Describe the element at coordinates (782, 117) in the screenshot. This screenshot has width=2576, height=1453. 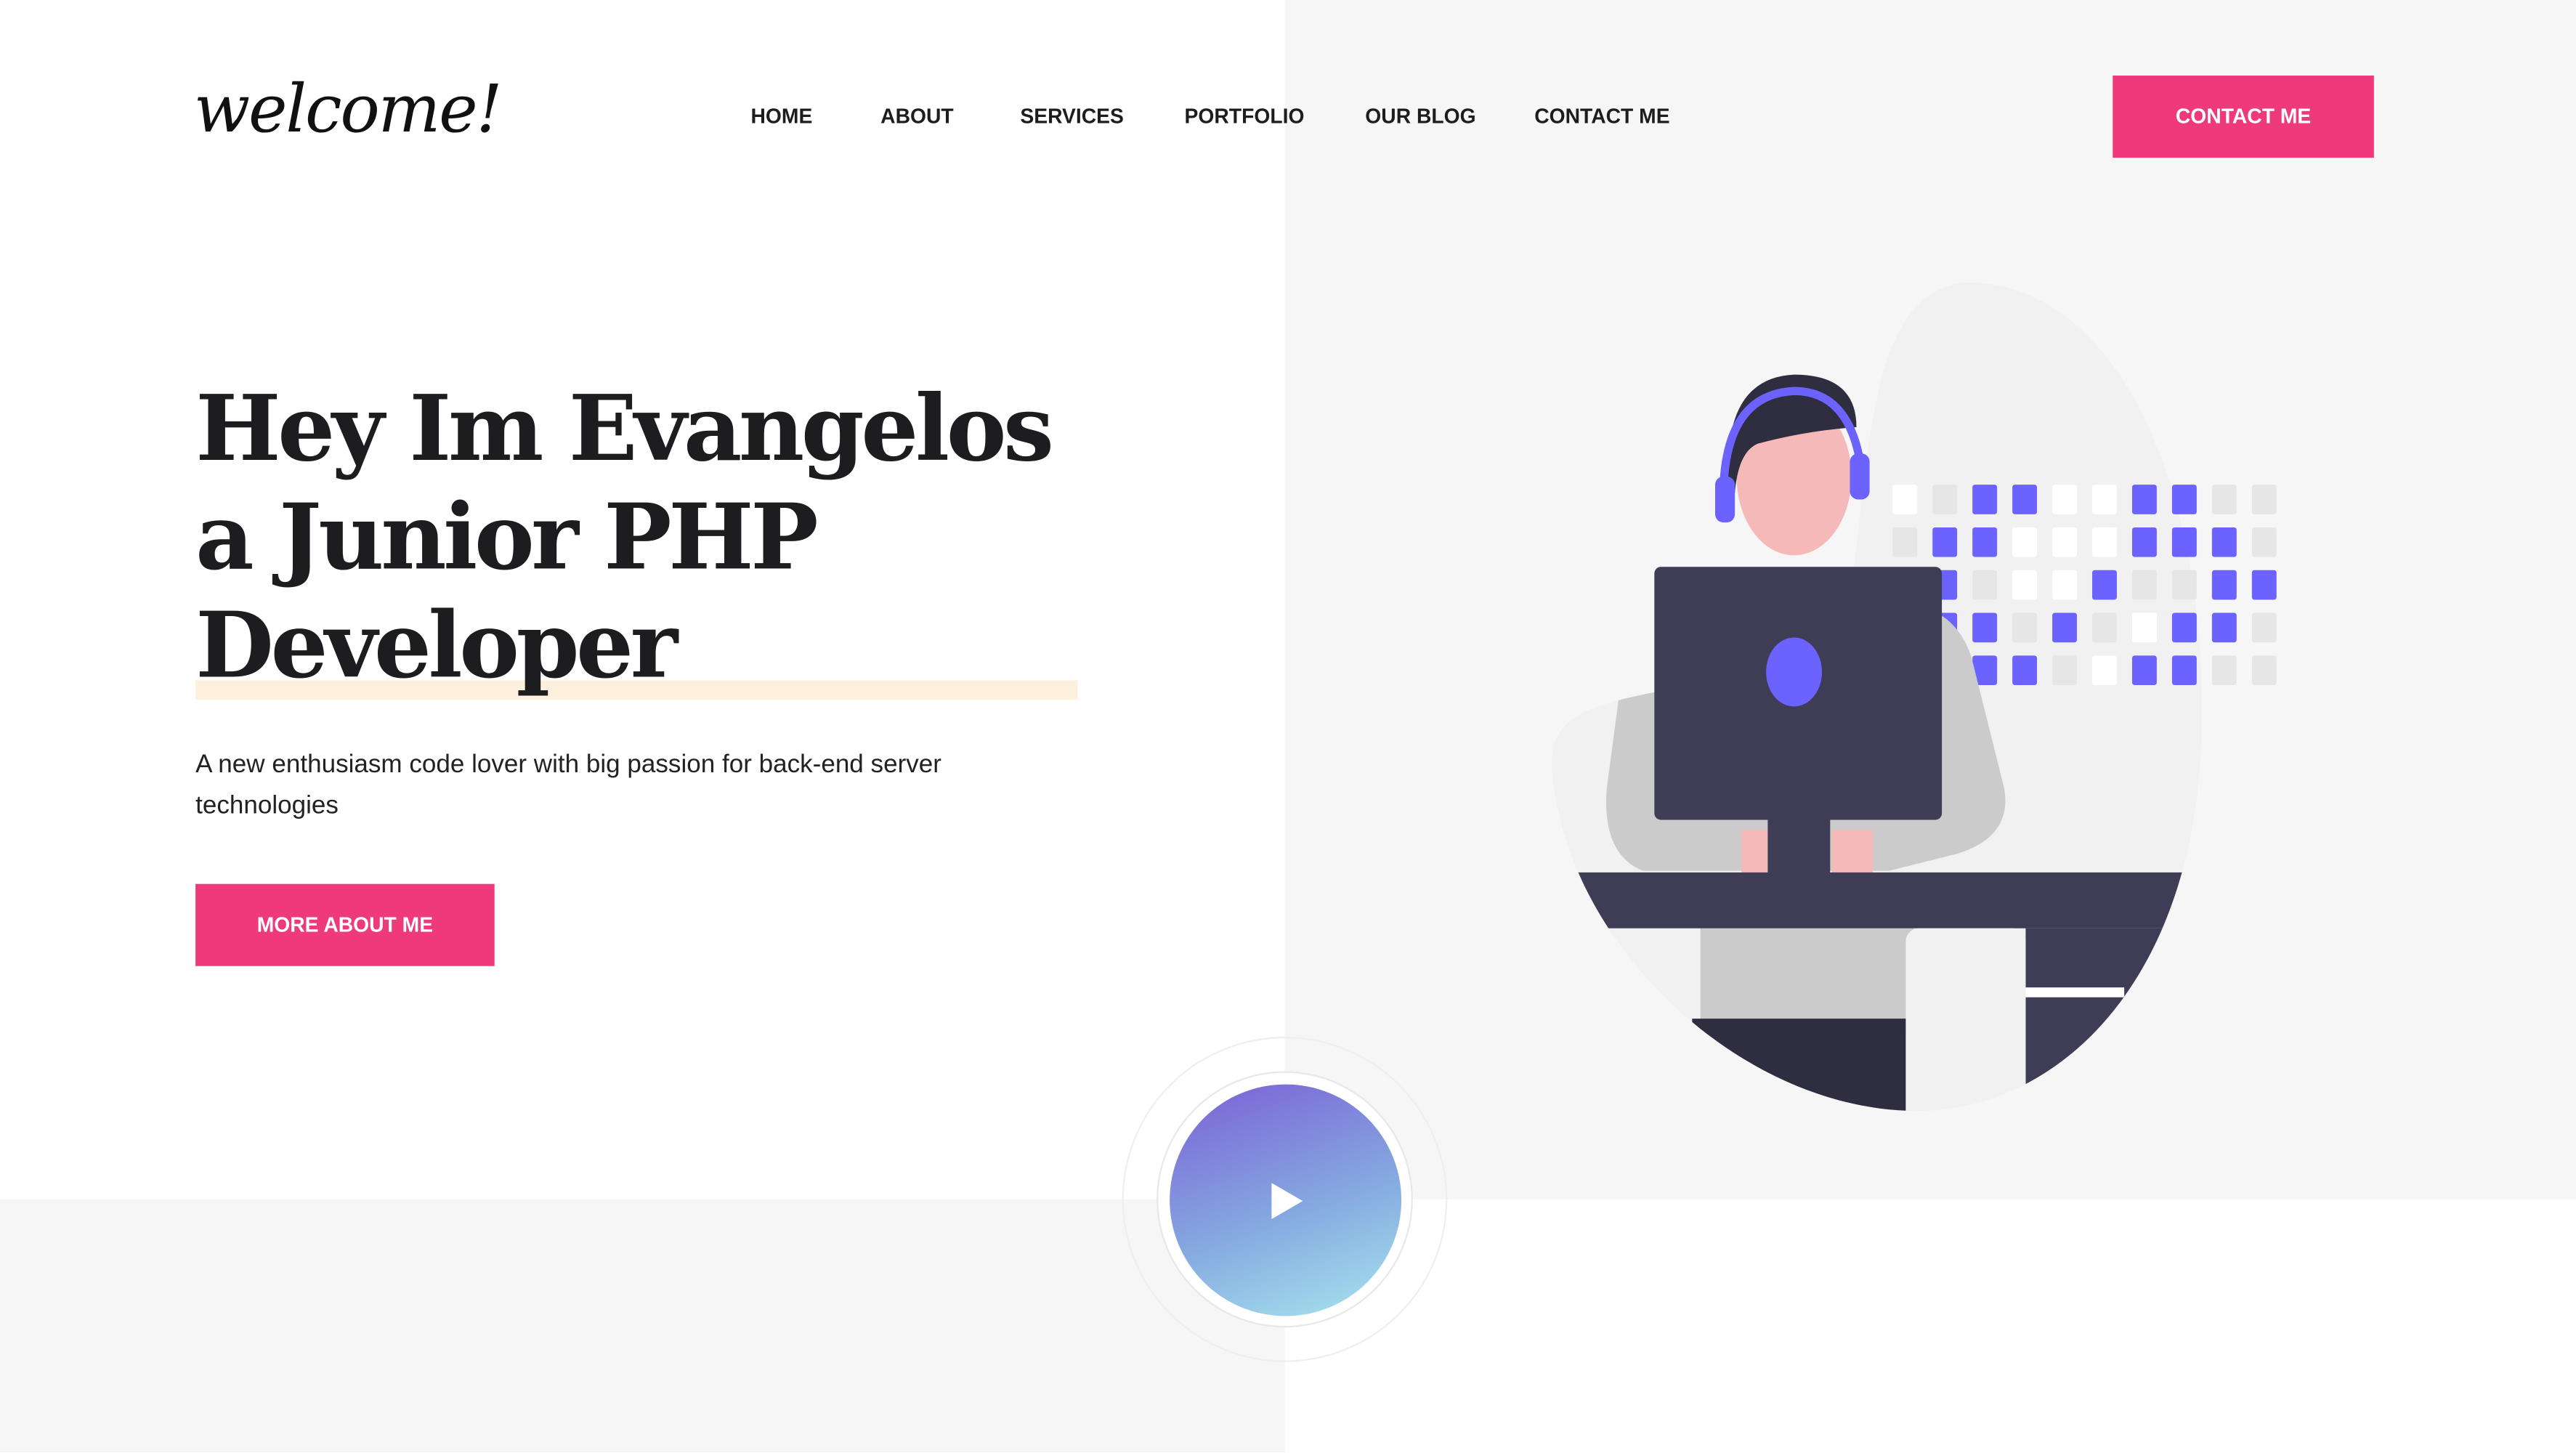
I see `nav-home: HOME` at that location.